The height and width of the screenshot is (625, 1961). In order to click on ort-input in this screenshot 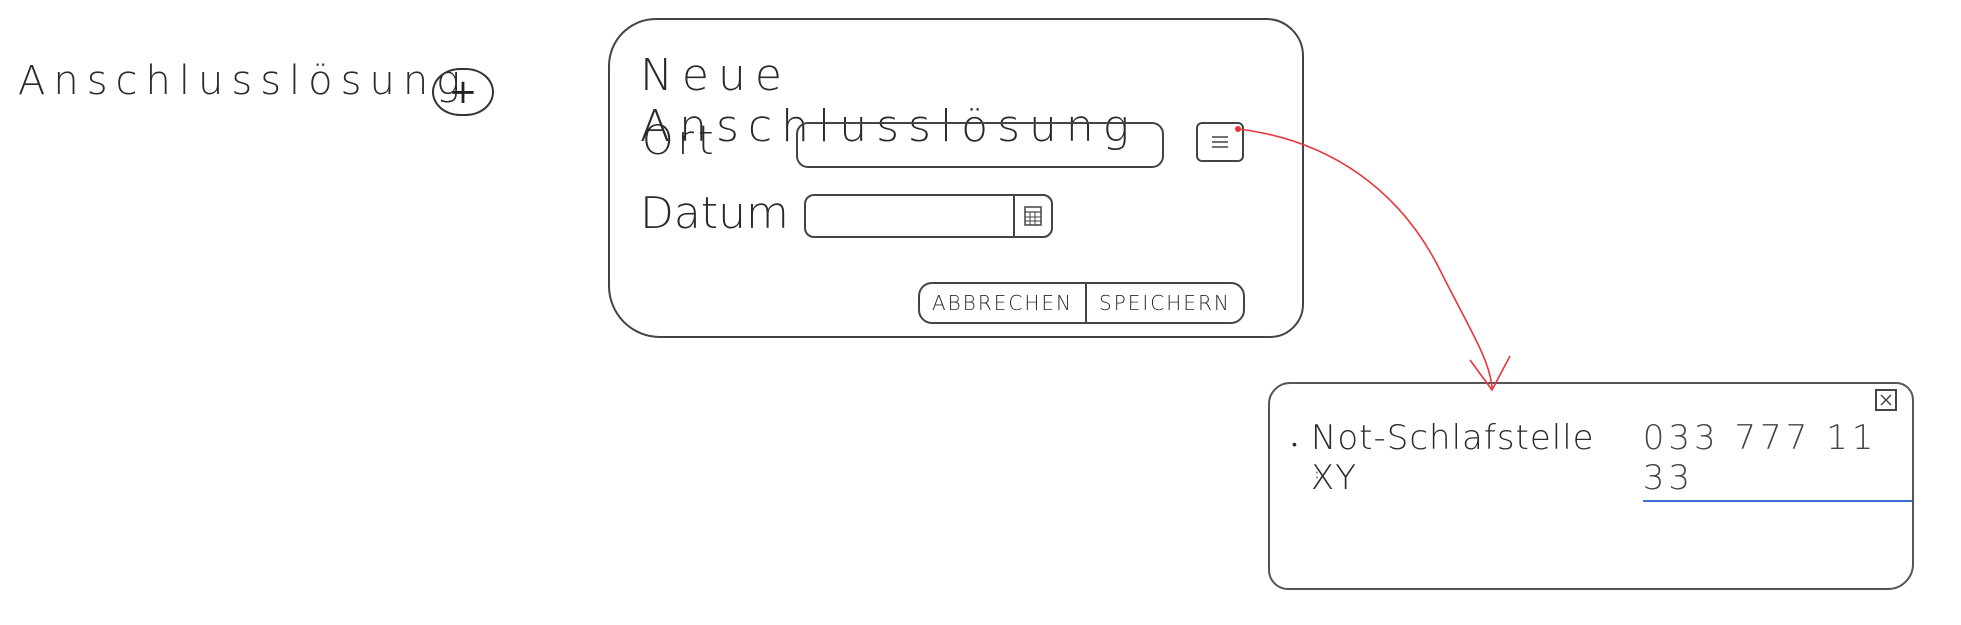, I will do `click(980, 145)`.